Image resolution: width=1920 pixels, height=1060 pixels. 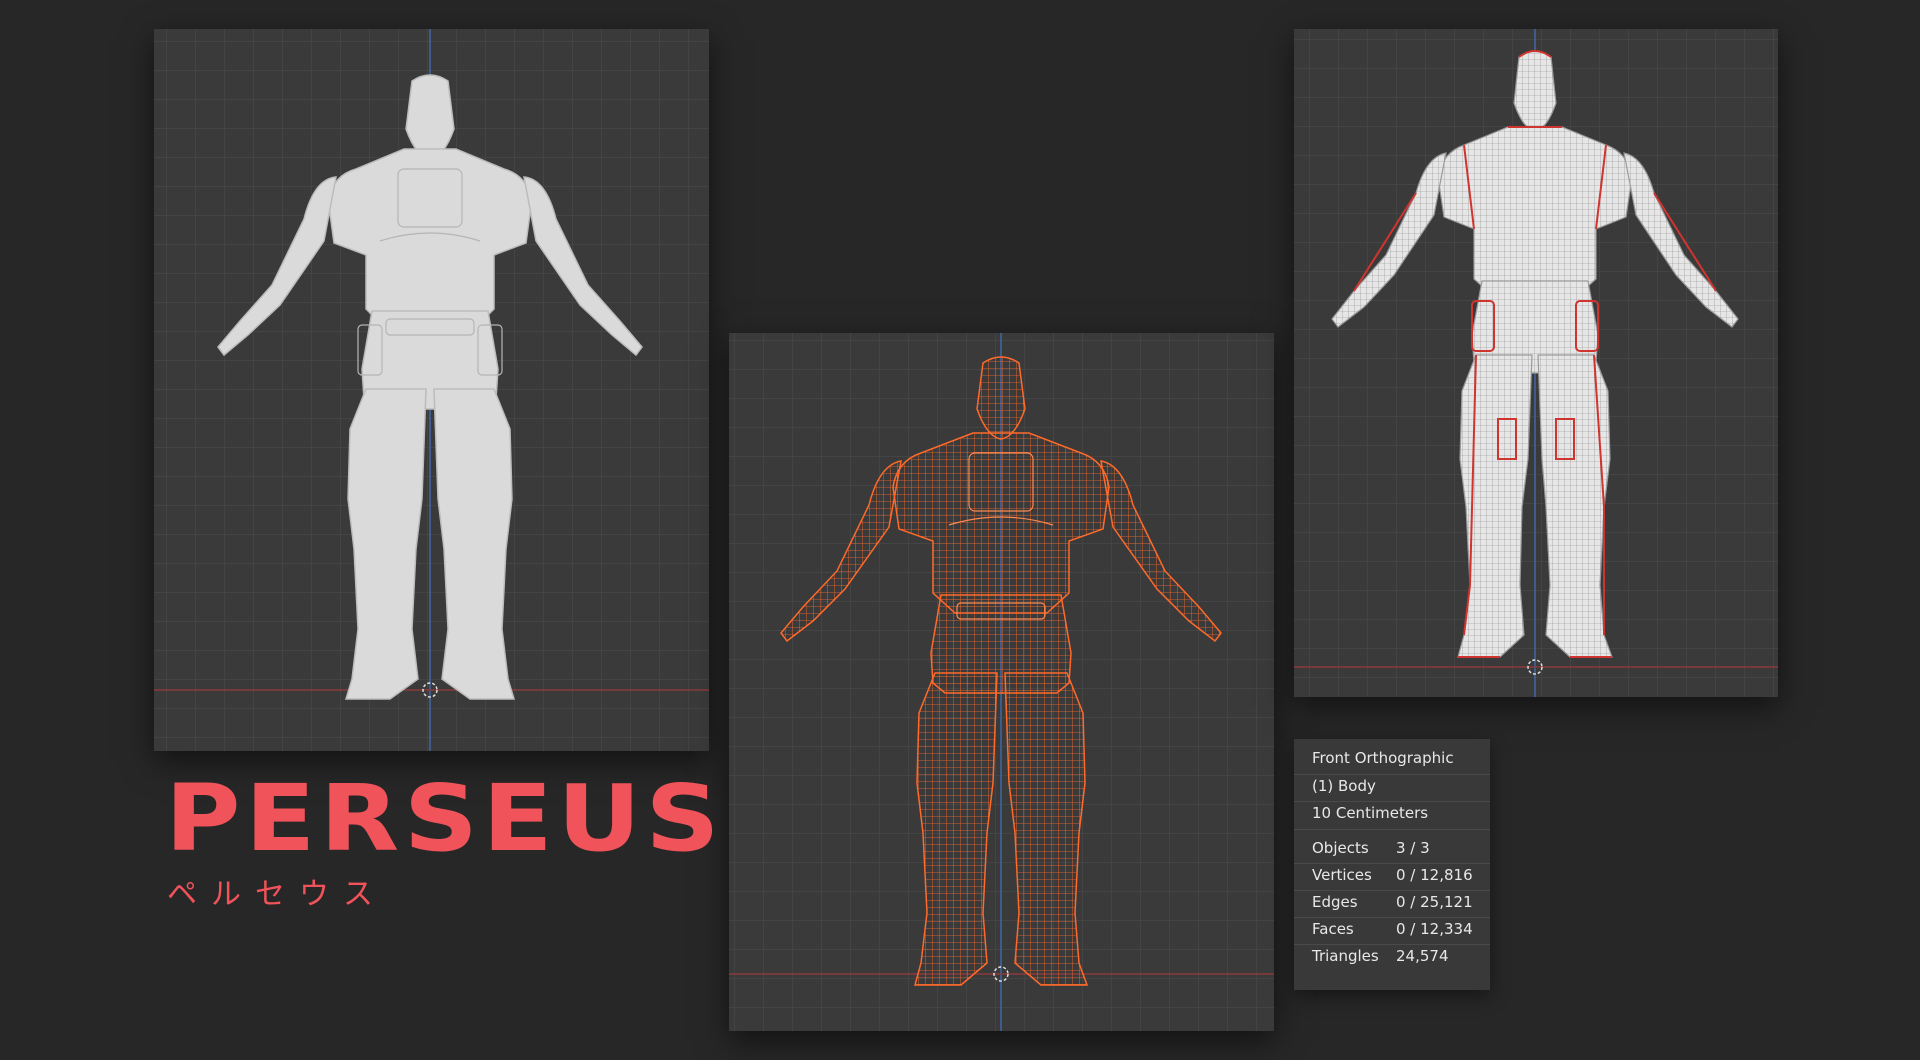 I want to click on project-subtitle-katakana: ペルセウス, so click(x=277, y=894).